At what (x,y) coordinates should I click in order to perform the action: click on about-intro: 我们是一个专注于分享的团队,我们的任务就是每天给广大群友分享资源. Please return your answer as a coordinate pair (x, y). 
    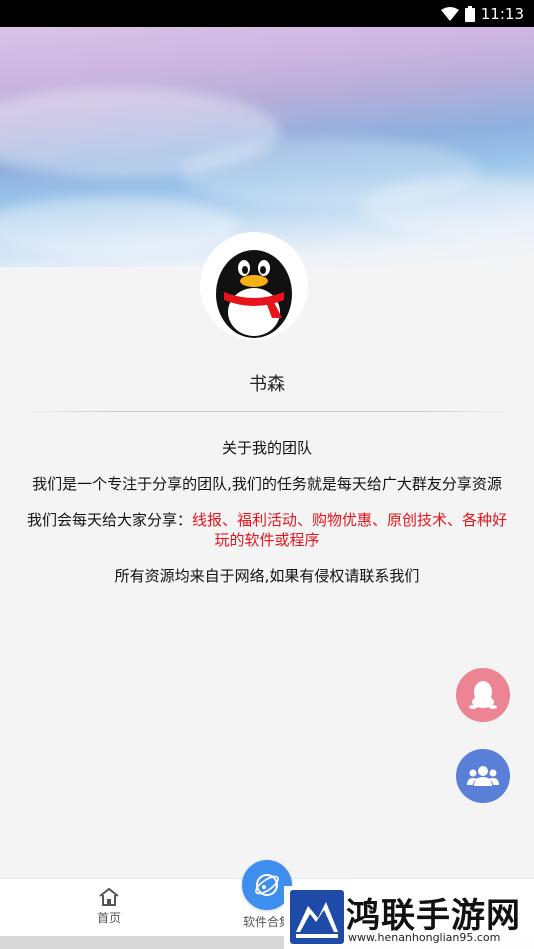
    Looking at the image, I should click on (267, 484).